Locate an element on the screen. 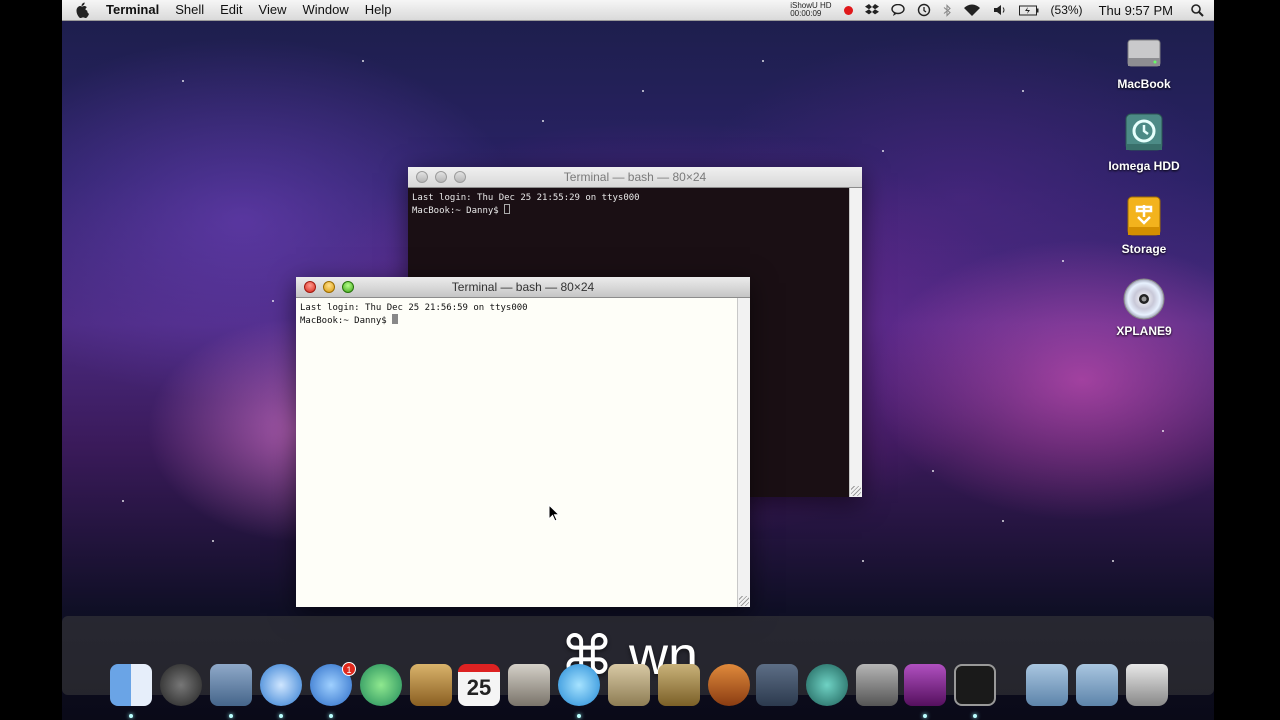  mouse-pointer-icon is located at coordinates (554, 513).